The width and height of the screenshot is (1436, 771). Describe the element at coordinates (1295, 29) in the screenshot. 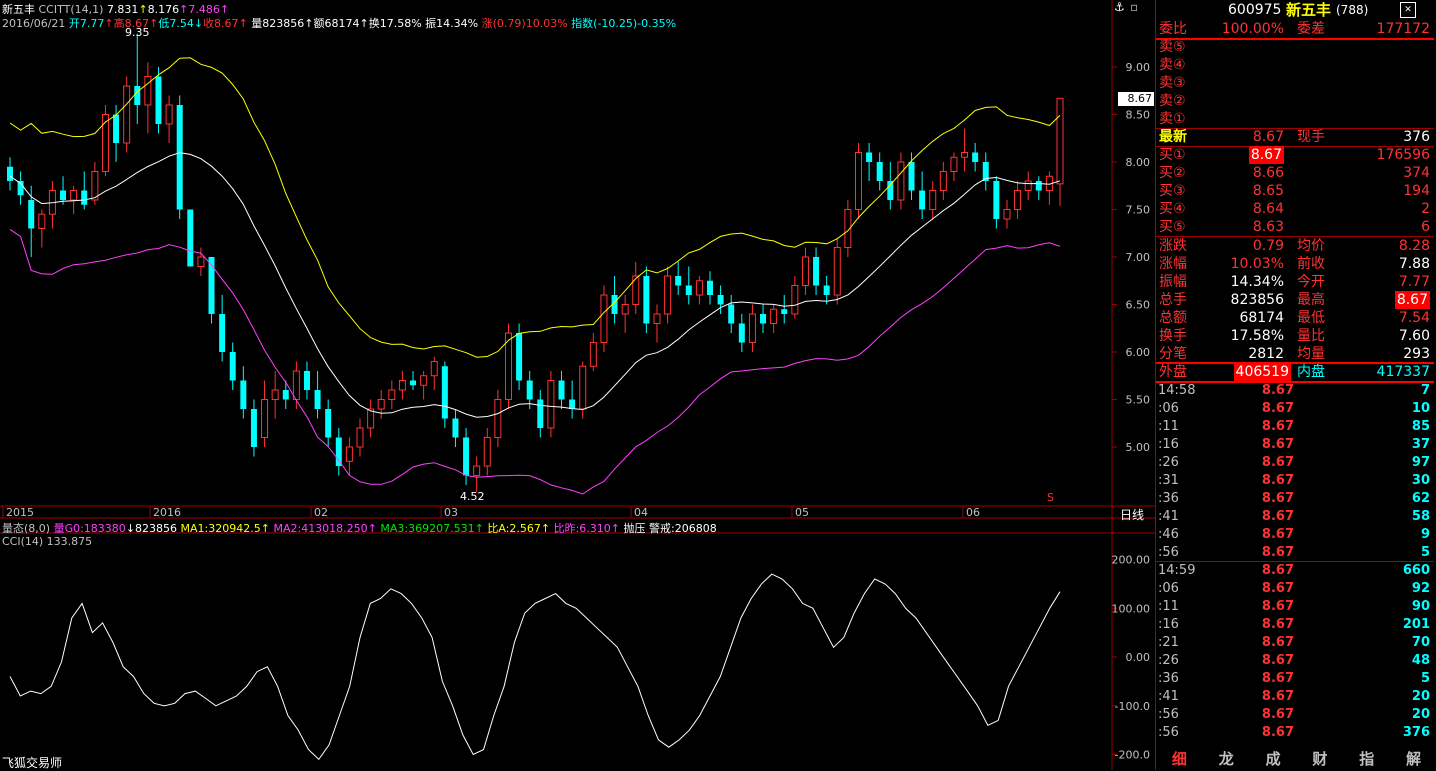

I see `weibi-row: 委比 100.00% 委差 177172` at that location.